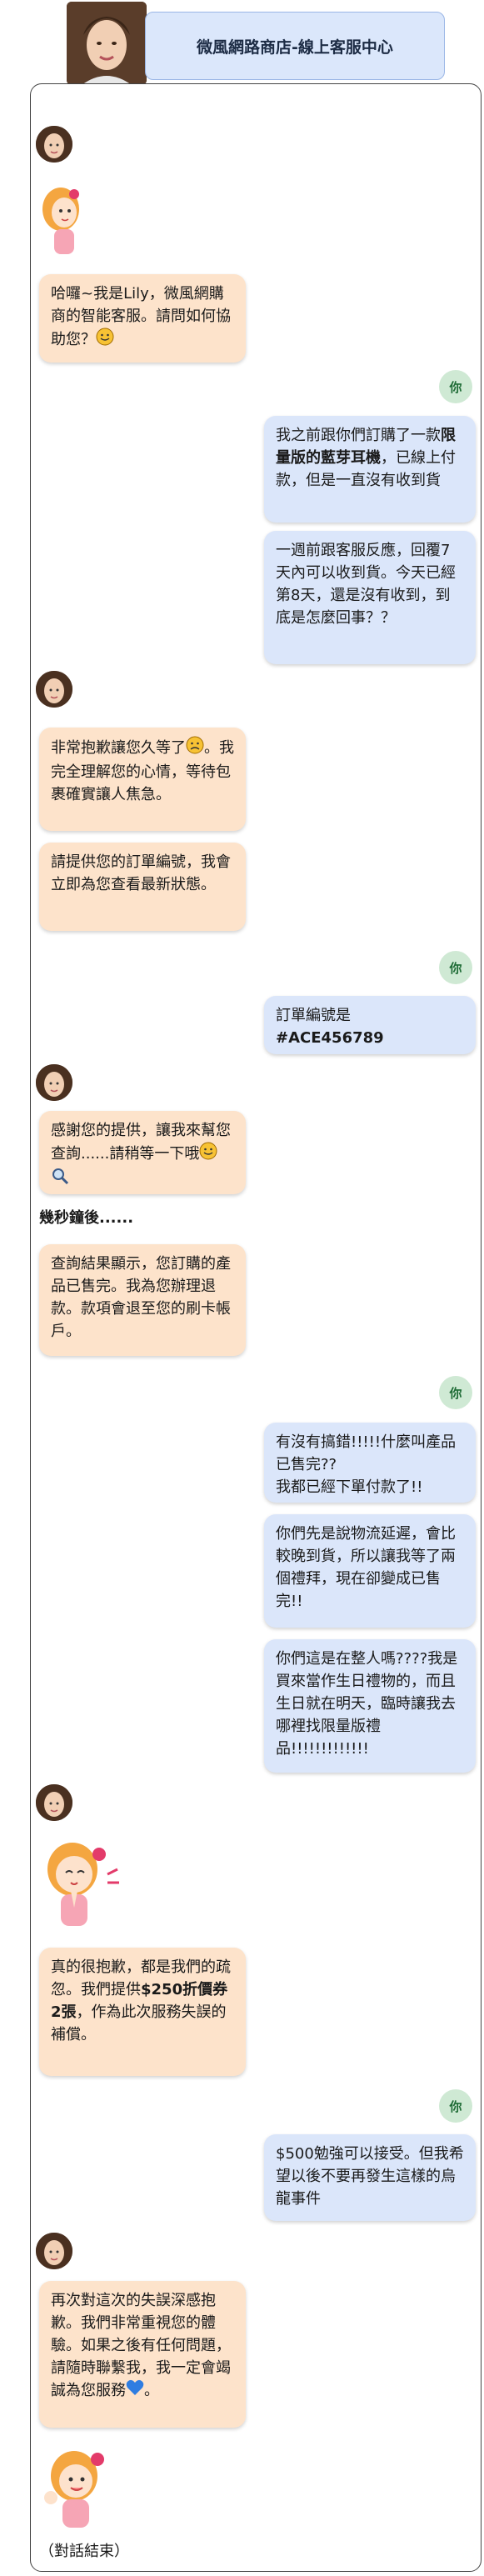 This screenshot has width=484, height=2576. I want to click on blue-heart-icon, so click(135, 2391).